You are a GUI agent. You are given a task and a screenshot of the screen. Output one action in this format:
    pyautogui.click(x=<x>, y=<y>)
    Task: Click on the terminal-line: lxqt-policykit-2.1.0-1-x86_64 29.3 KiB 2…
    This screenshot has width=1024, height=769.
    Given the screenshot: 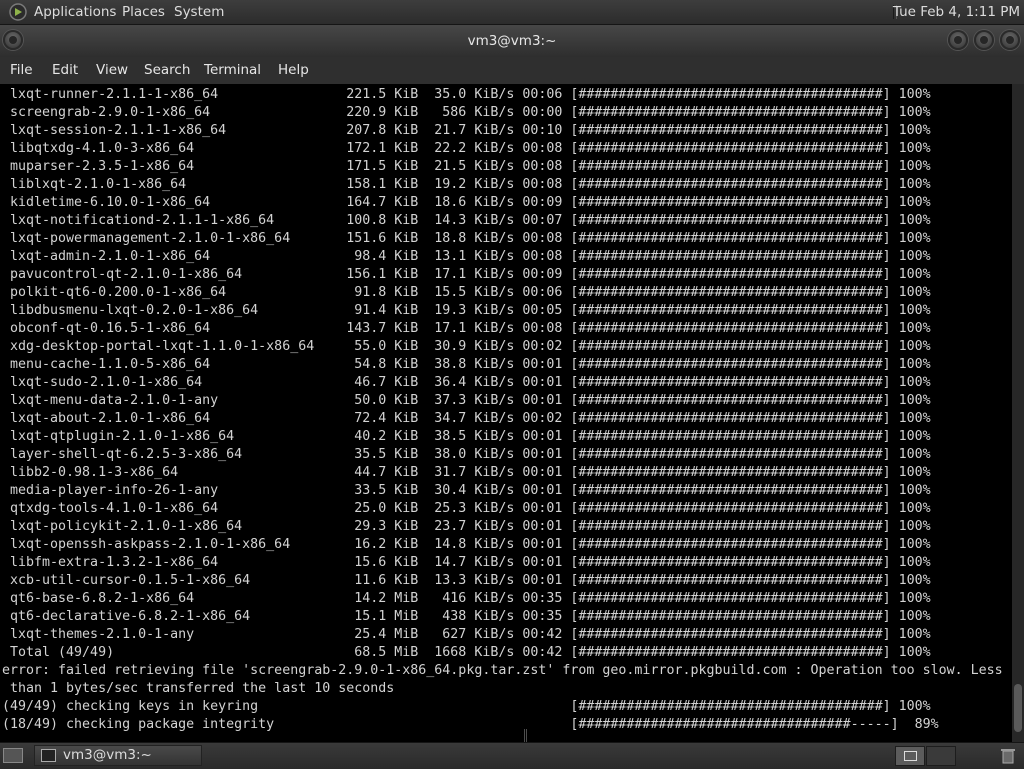 What is the action you would take?
    pyautogui.click(x=466, y=526)
    